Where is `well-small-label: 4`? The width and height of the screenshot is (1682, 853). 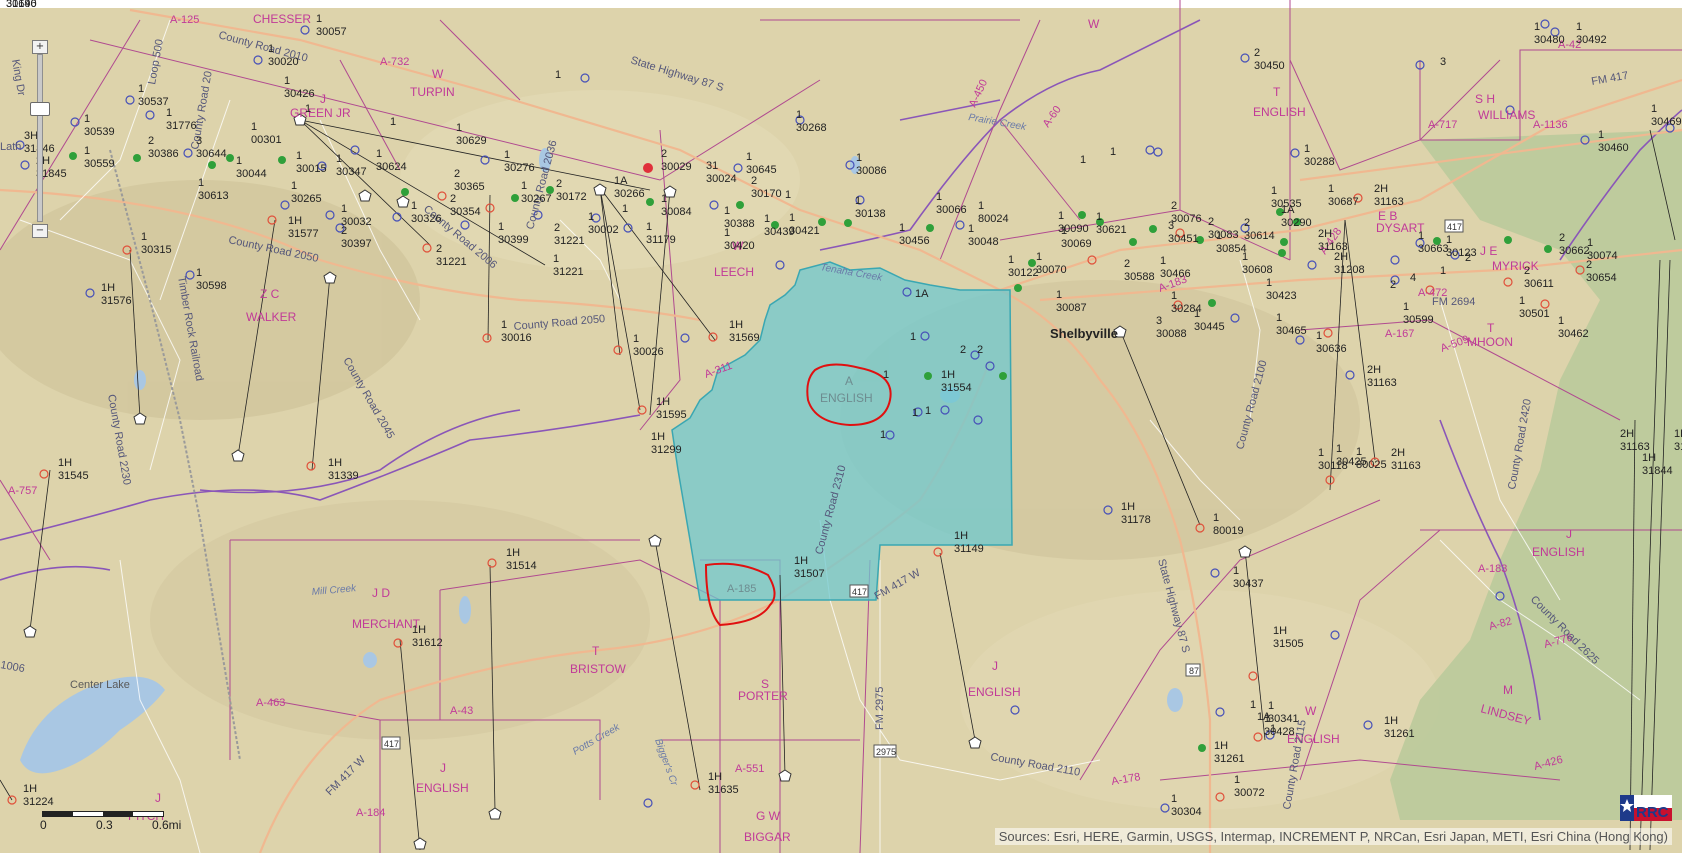 well-small-label: 4 is located at coordinates (1413, 278).